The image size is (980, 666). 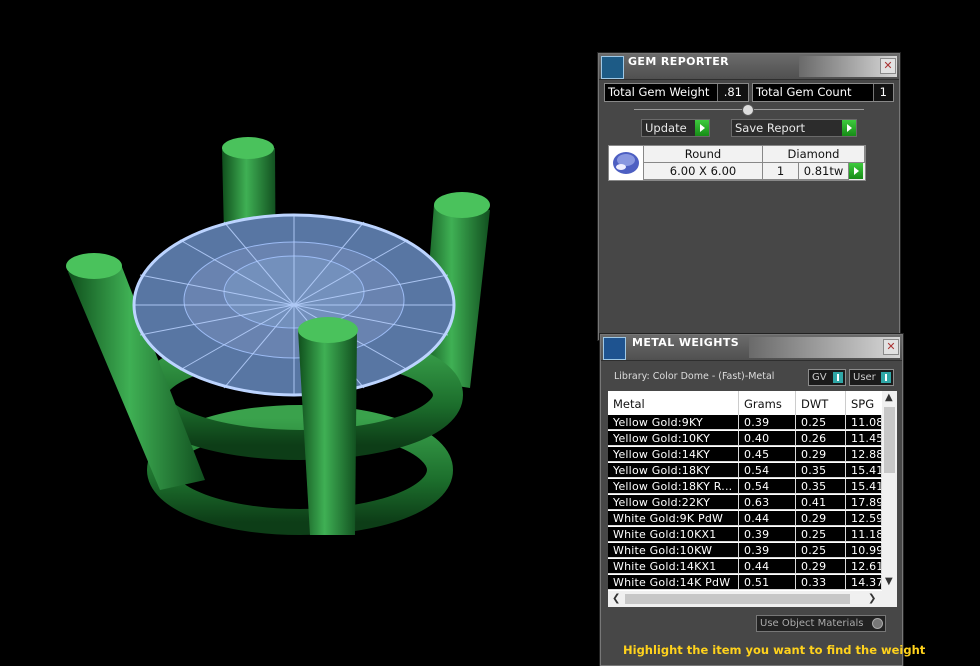 What do you see at coordinates (827, 377) in the screenshot?
I see `gv-toggle: GV` at bounding box center [827, 377].